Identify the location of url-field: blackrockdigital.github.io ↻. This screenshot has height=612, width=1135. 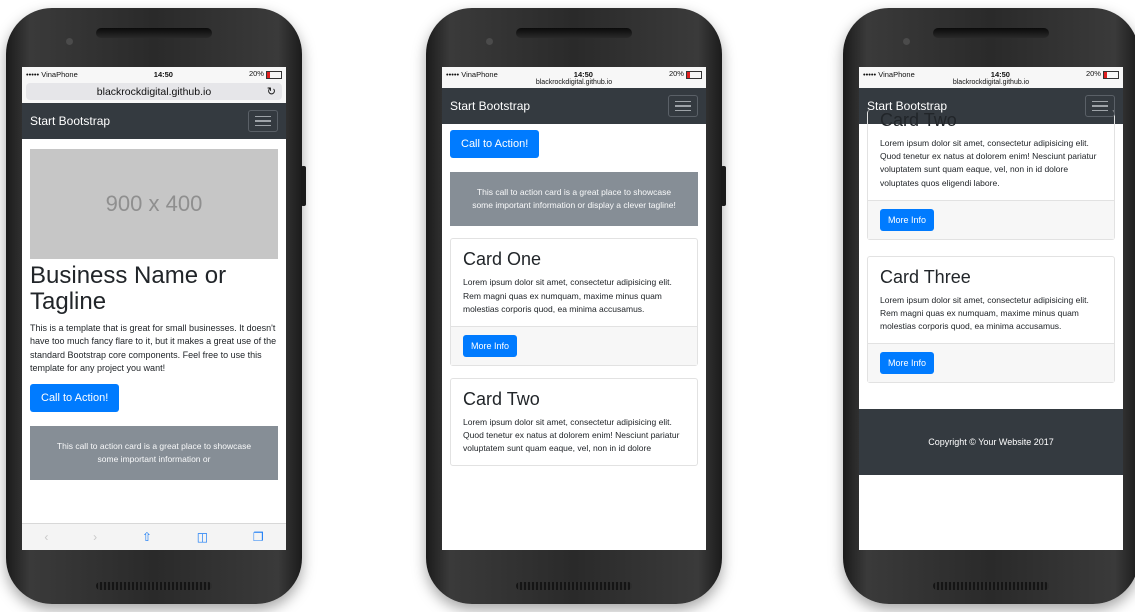
(154, 91).